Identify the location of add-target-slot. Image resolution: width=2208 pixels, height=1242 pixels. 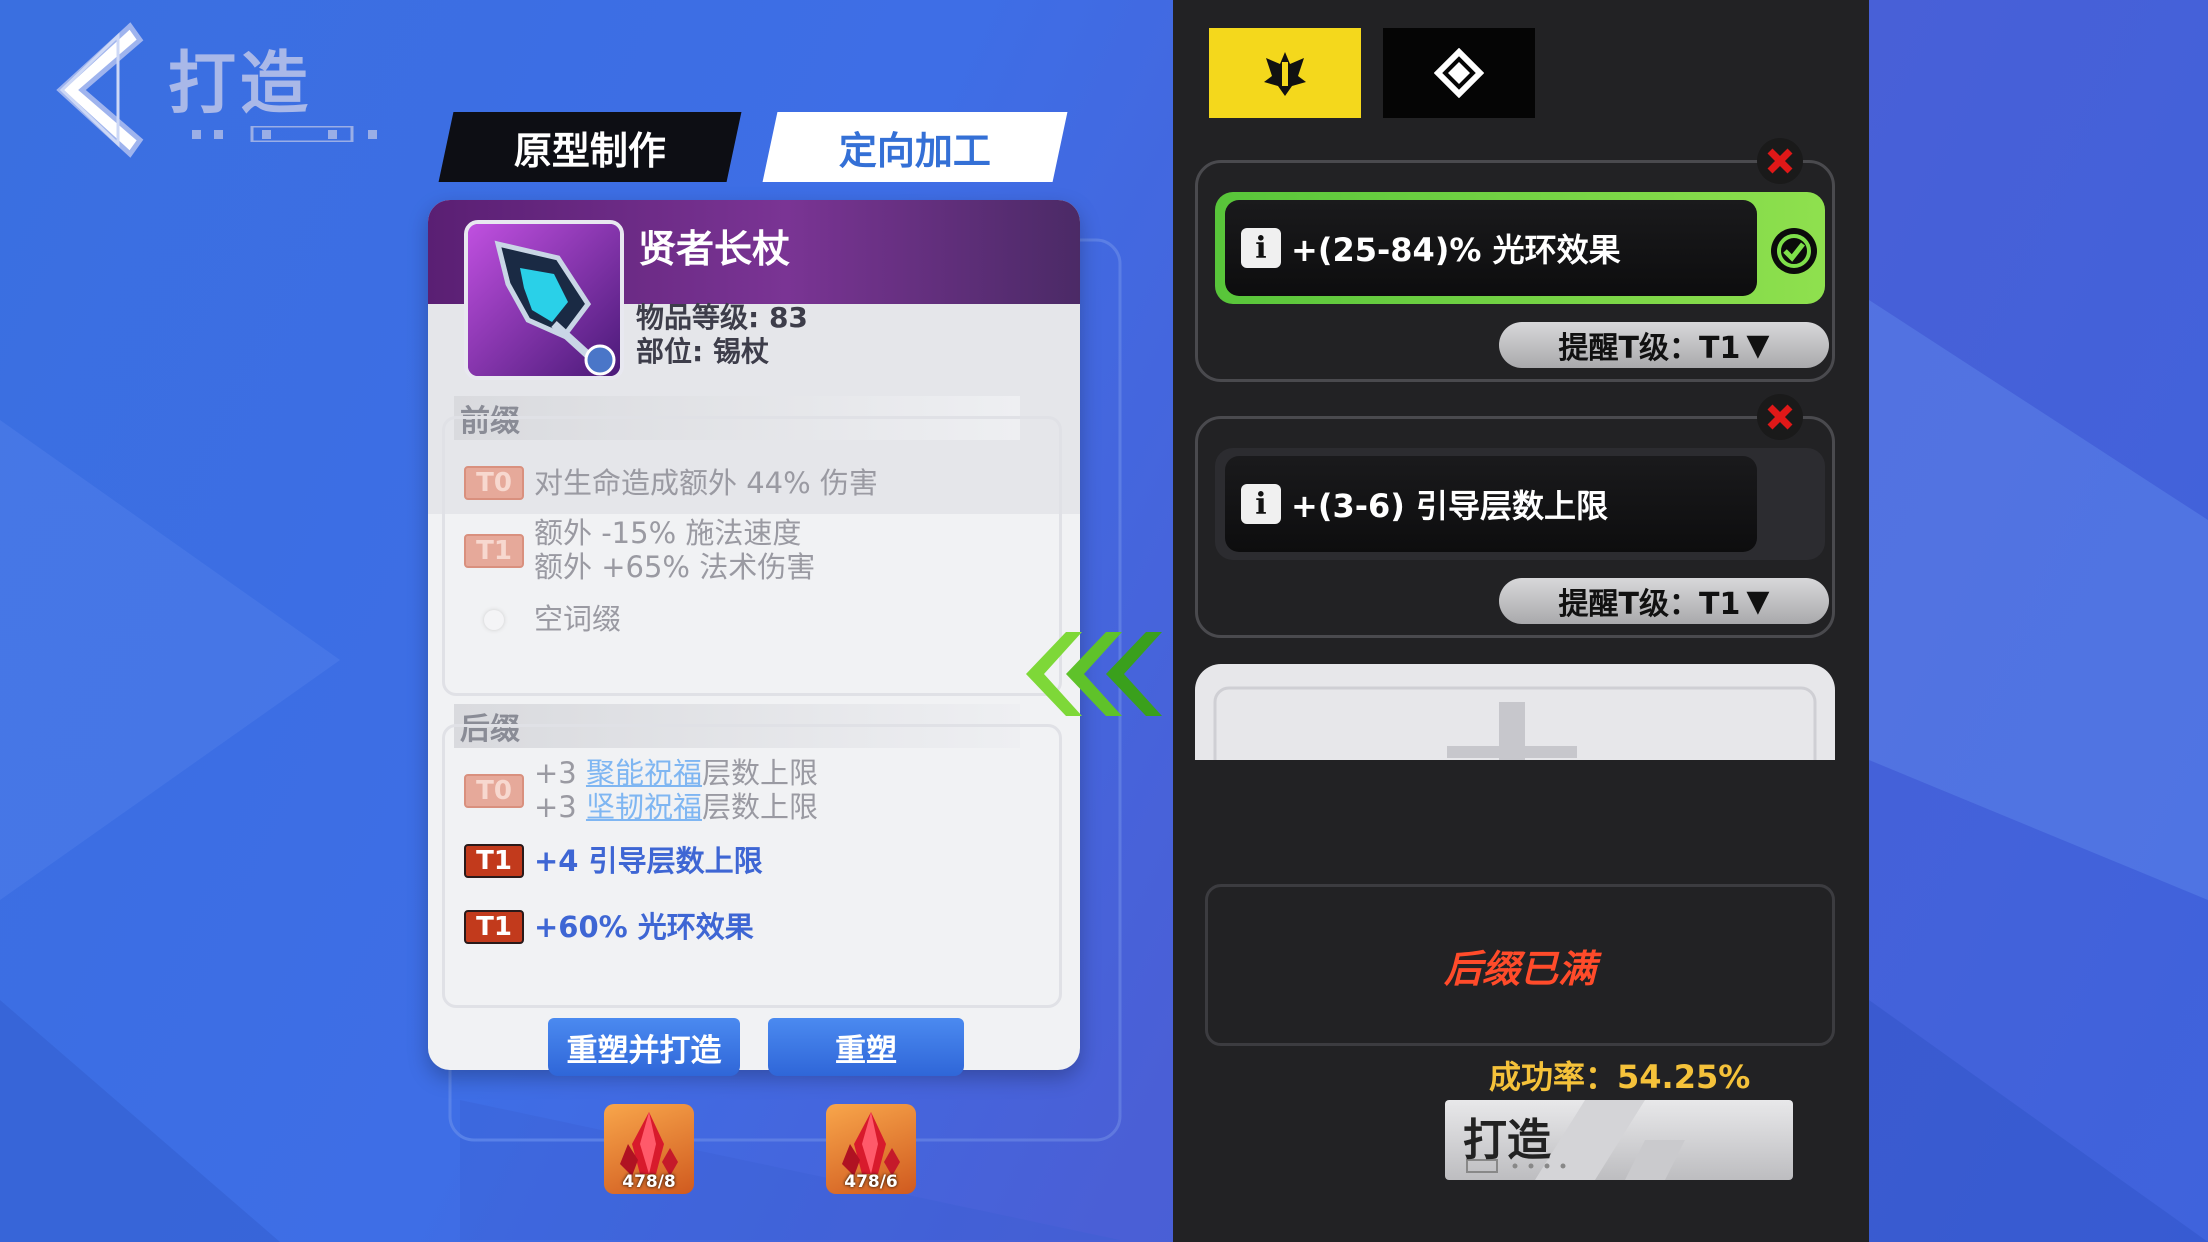
(1515, 712).